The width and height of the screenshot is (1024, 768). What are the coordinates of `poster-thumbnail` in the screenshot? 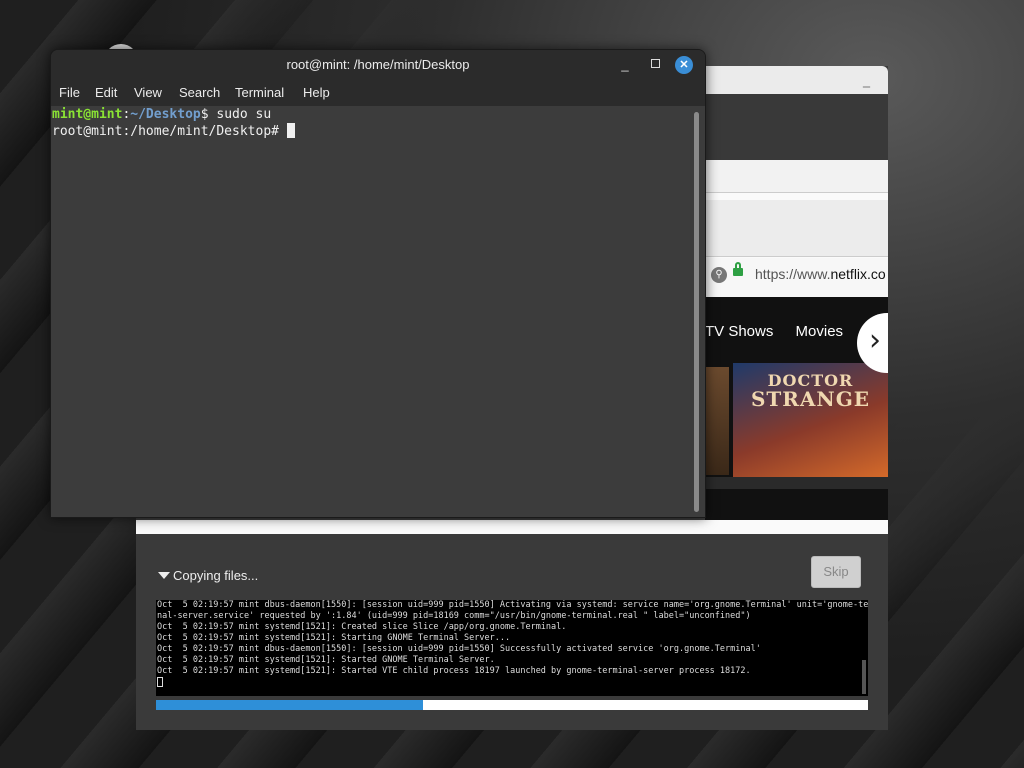 It's located at (717, 421).